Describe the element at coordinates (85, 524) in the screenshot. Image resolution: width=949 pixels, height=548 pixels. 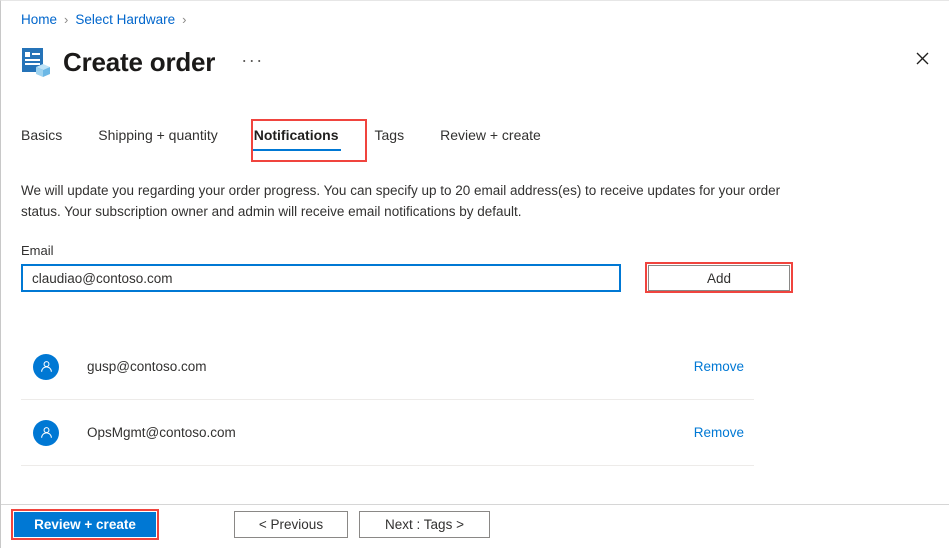
I see `review-create-button: Review + create` at that location.